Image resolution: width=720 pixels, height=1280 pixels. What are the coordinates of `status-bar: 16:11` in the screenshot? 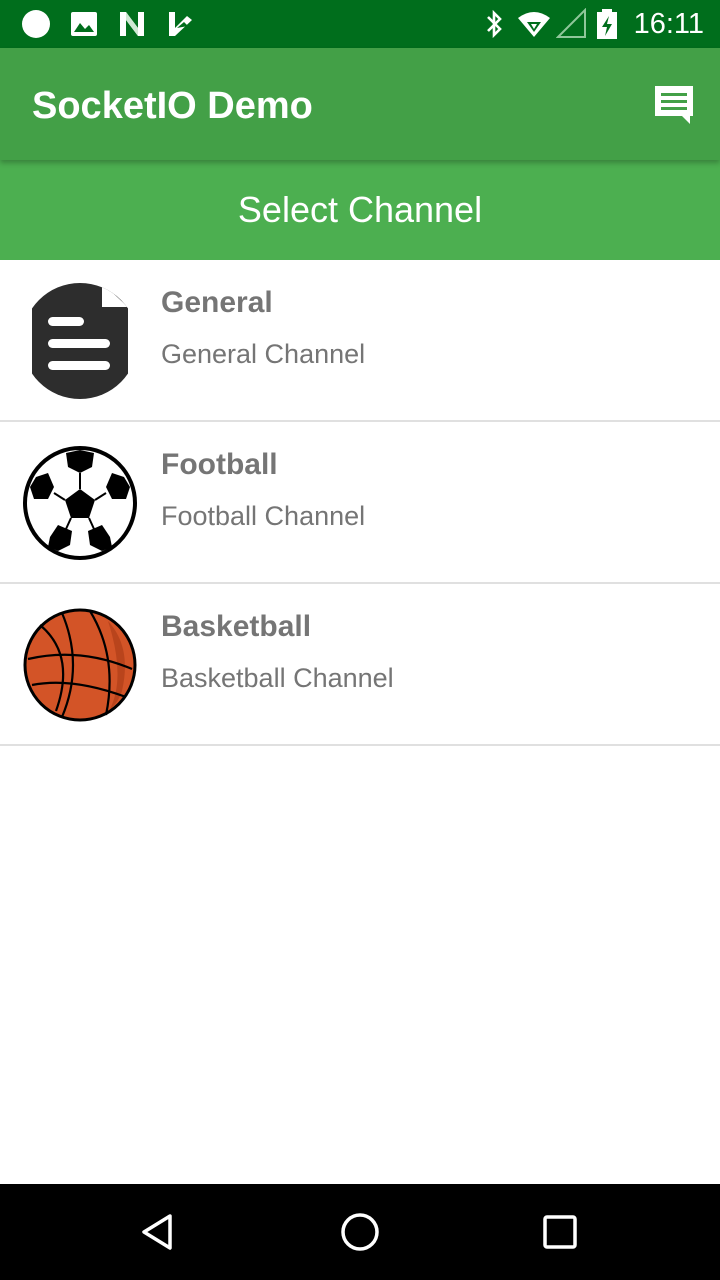 It's located at (360, 24).